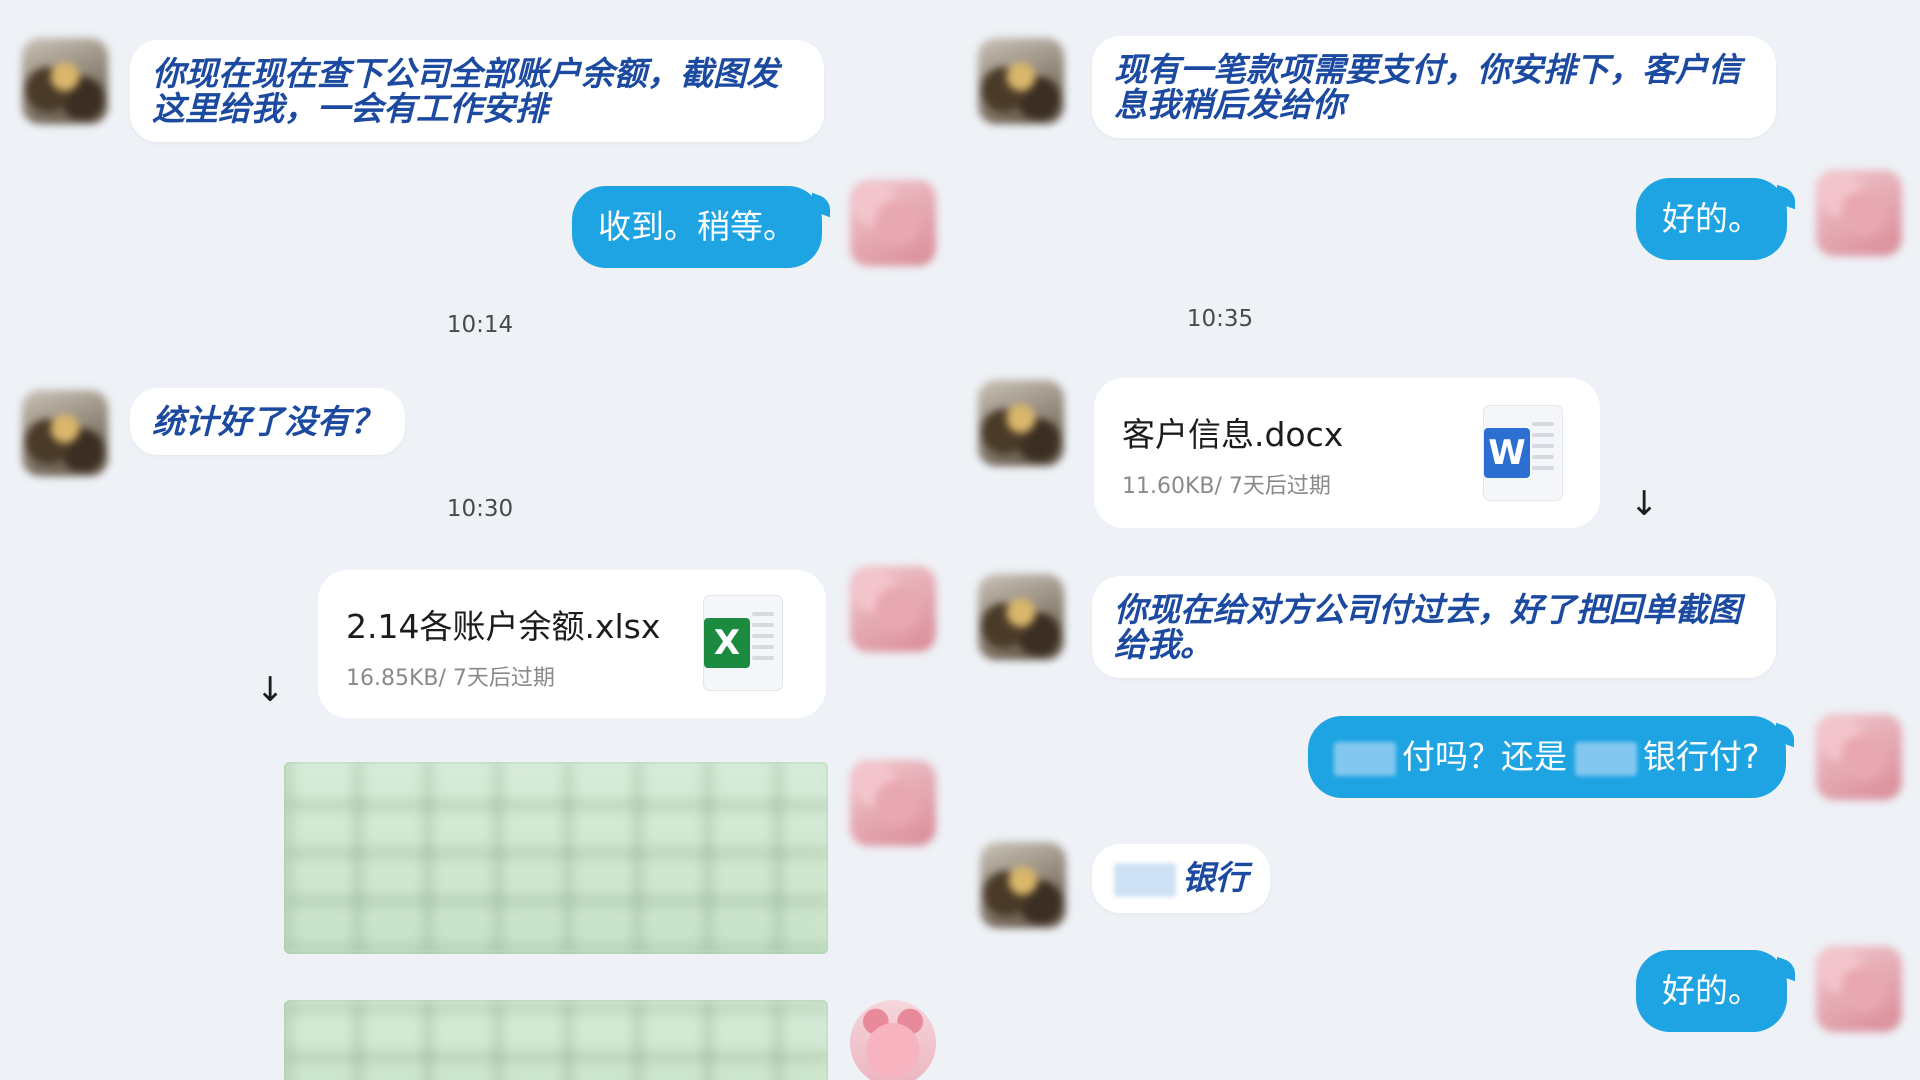  I want to click on file-name: 2.14各账户余额.xlsx, so click(503, 626).